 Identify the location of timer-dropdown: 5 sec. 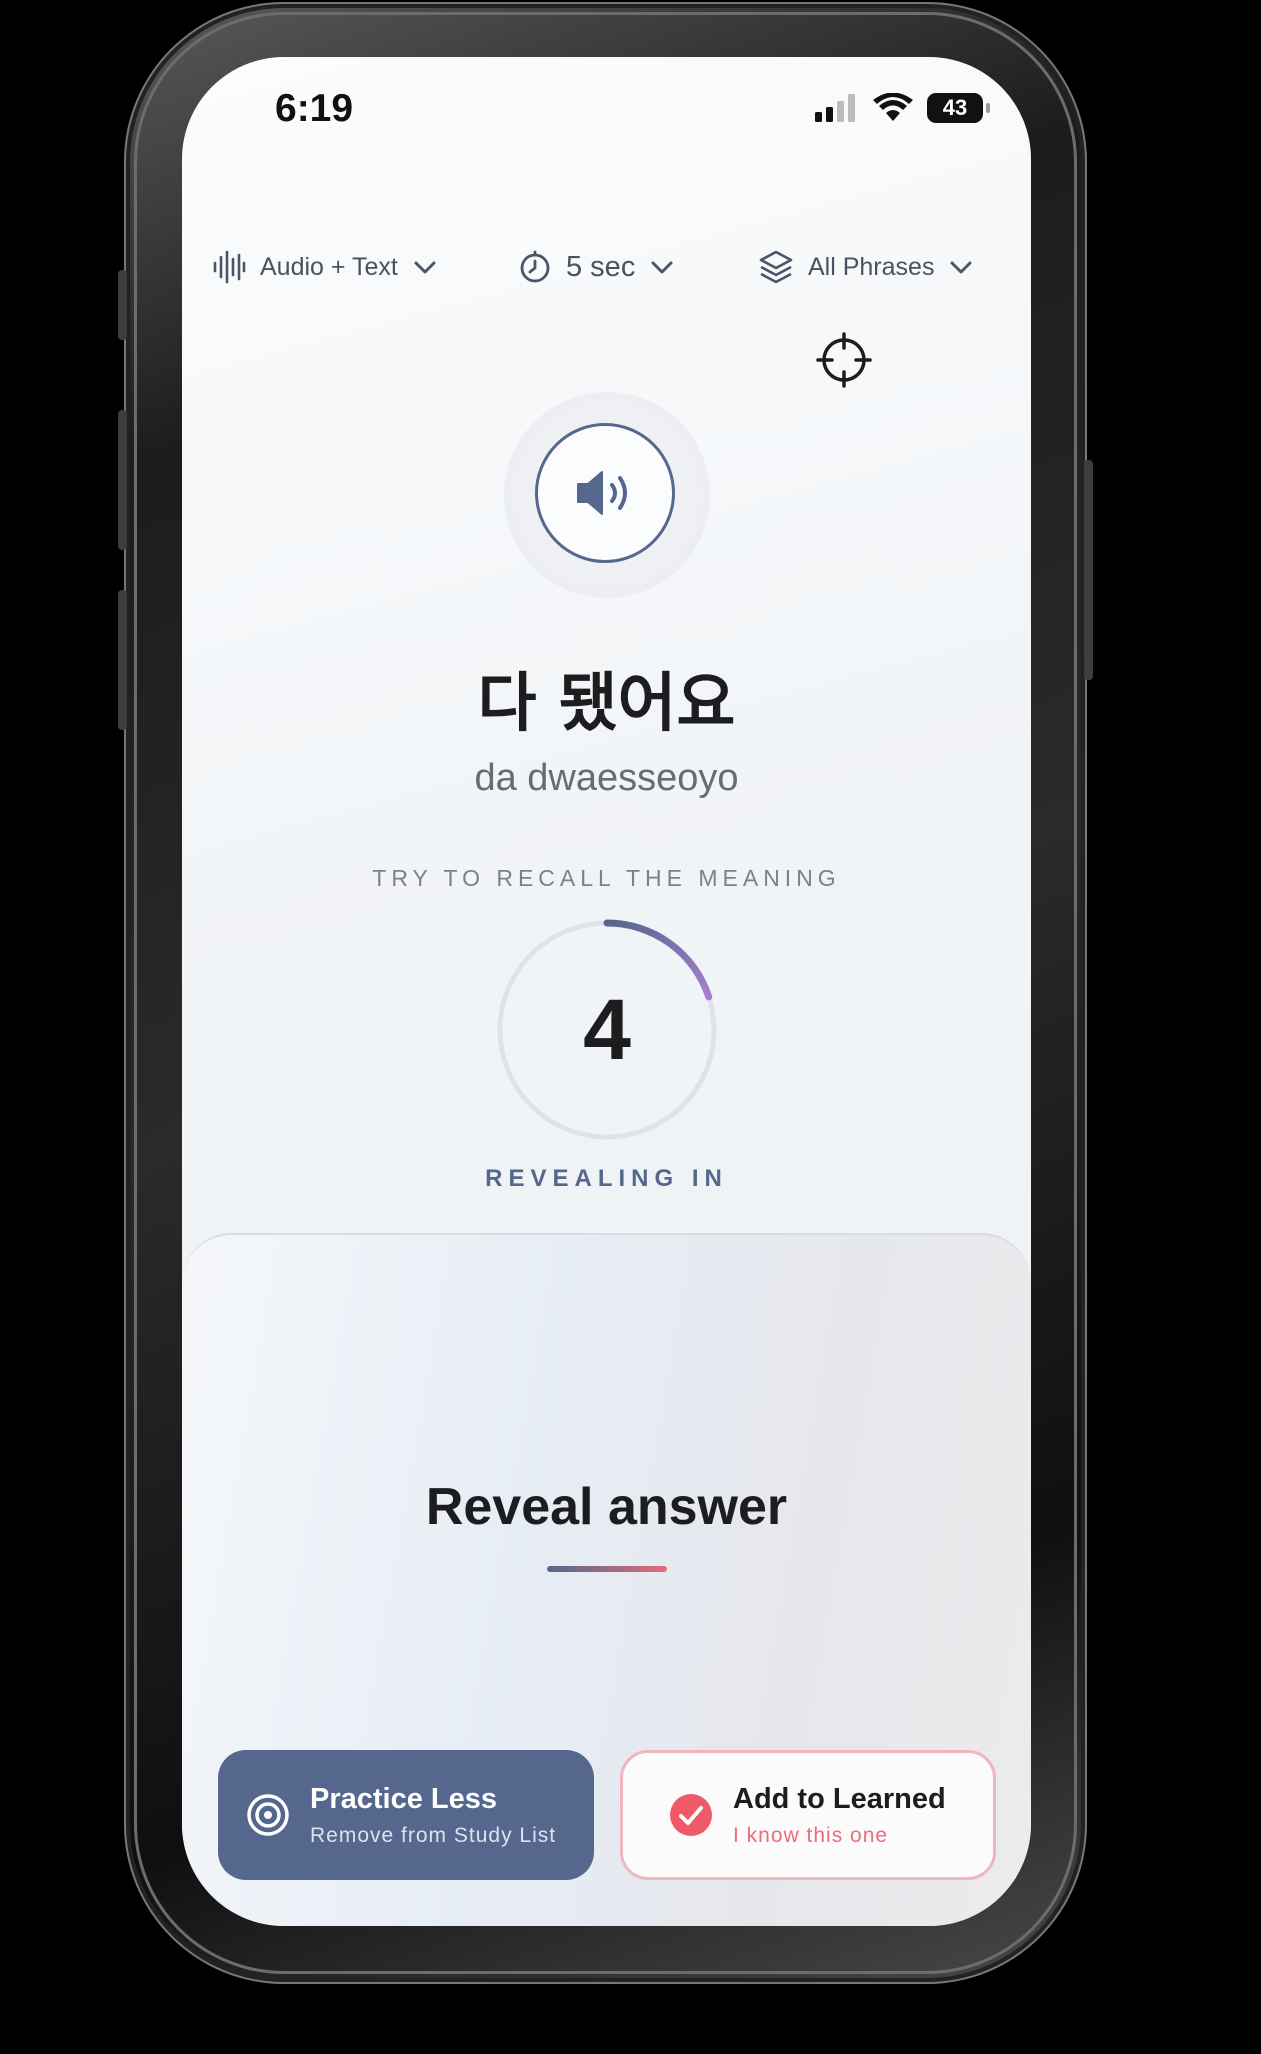
(596, 267).